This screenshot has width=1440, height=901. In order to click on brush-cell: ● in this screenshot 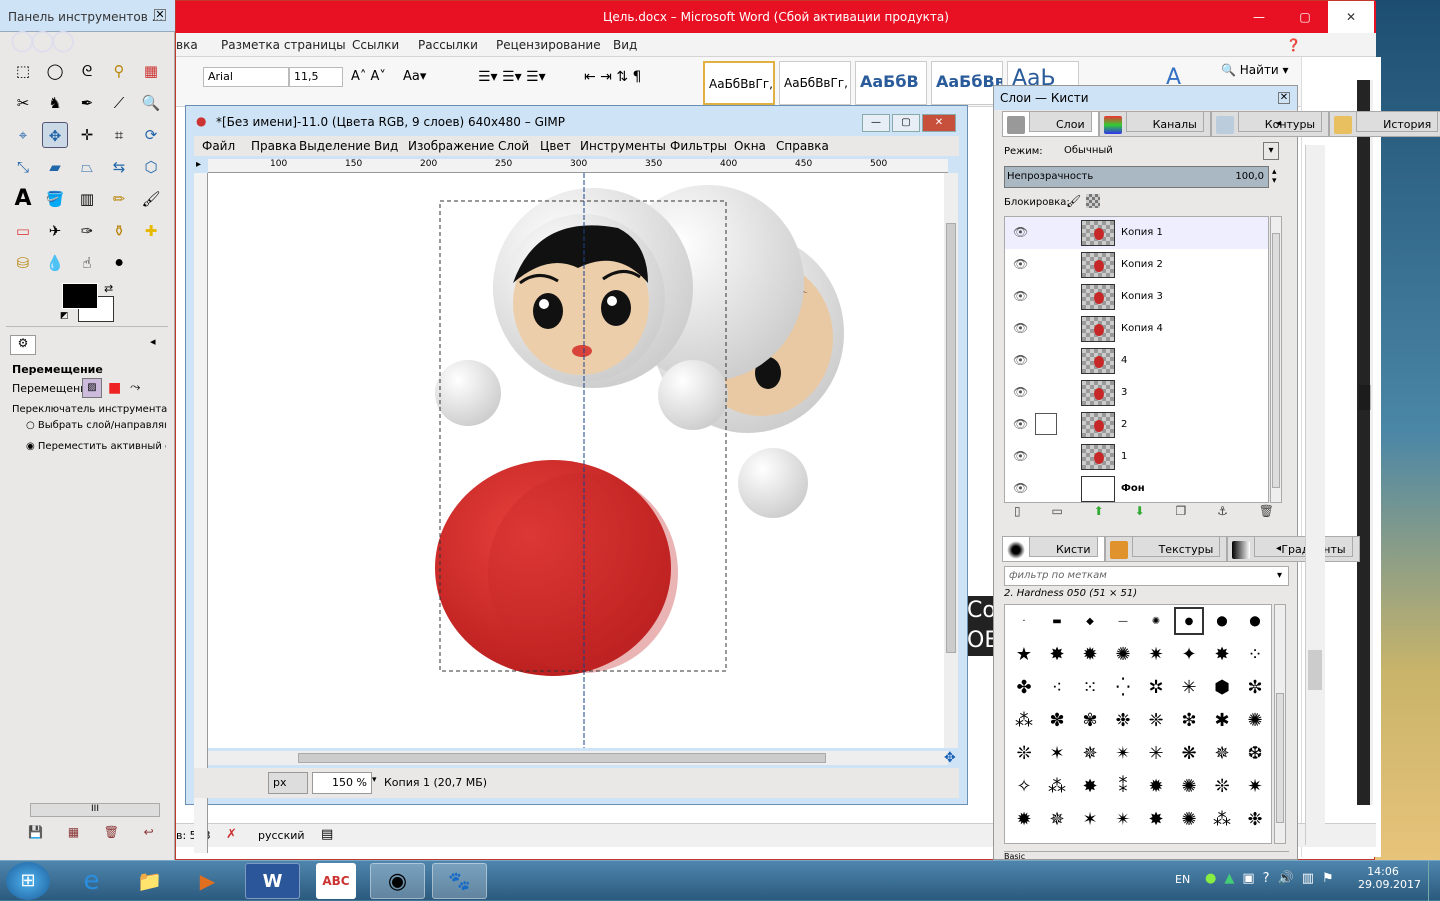, I will do `click(1189, 621)`.